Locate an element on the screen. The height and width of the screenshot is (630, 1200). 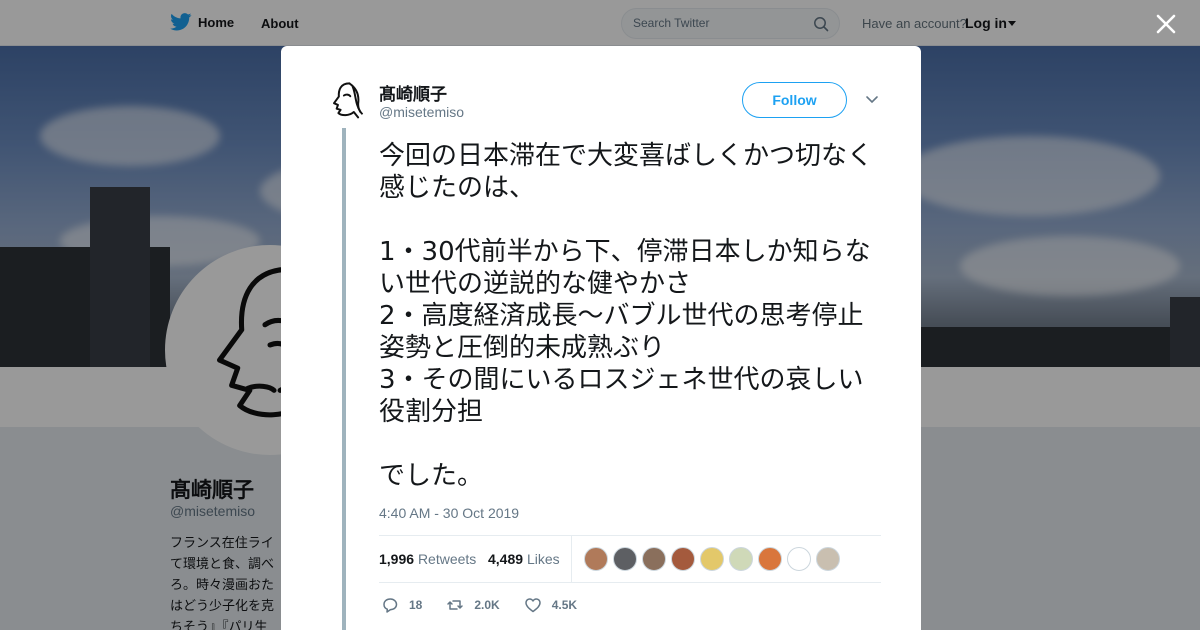
likes-stat: 4,489 Likes is located at coordinates (524, 559).